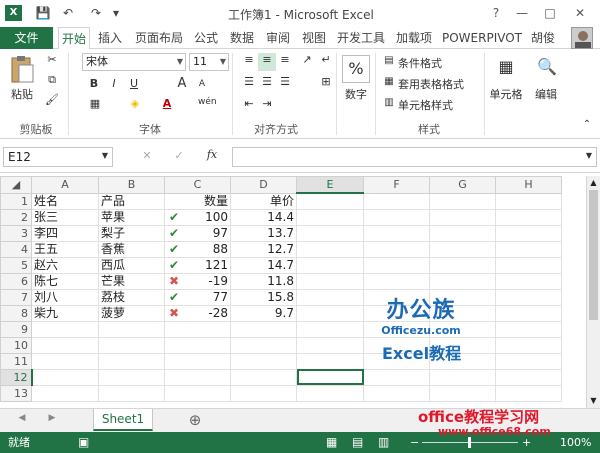  What do you see at coordinates (263, 265) in the screenshot?
I see `cell-d: 14.7` at bounding box center [263, 265].